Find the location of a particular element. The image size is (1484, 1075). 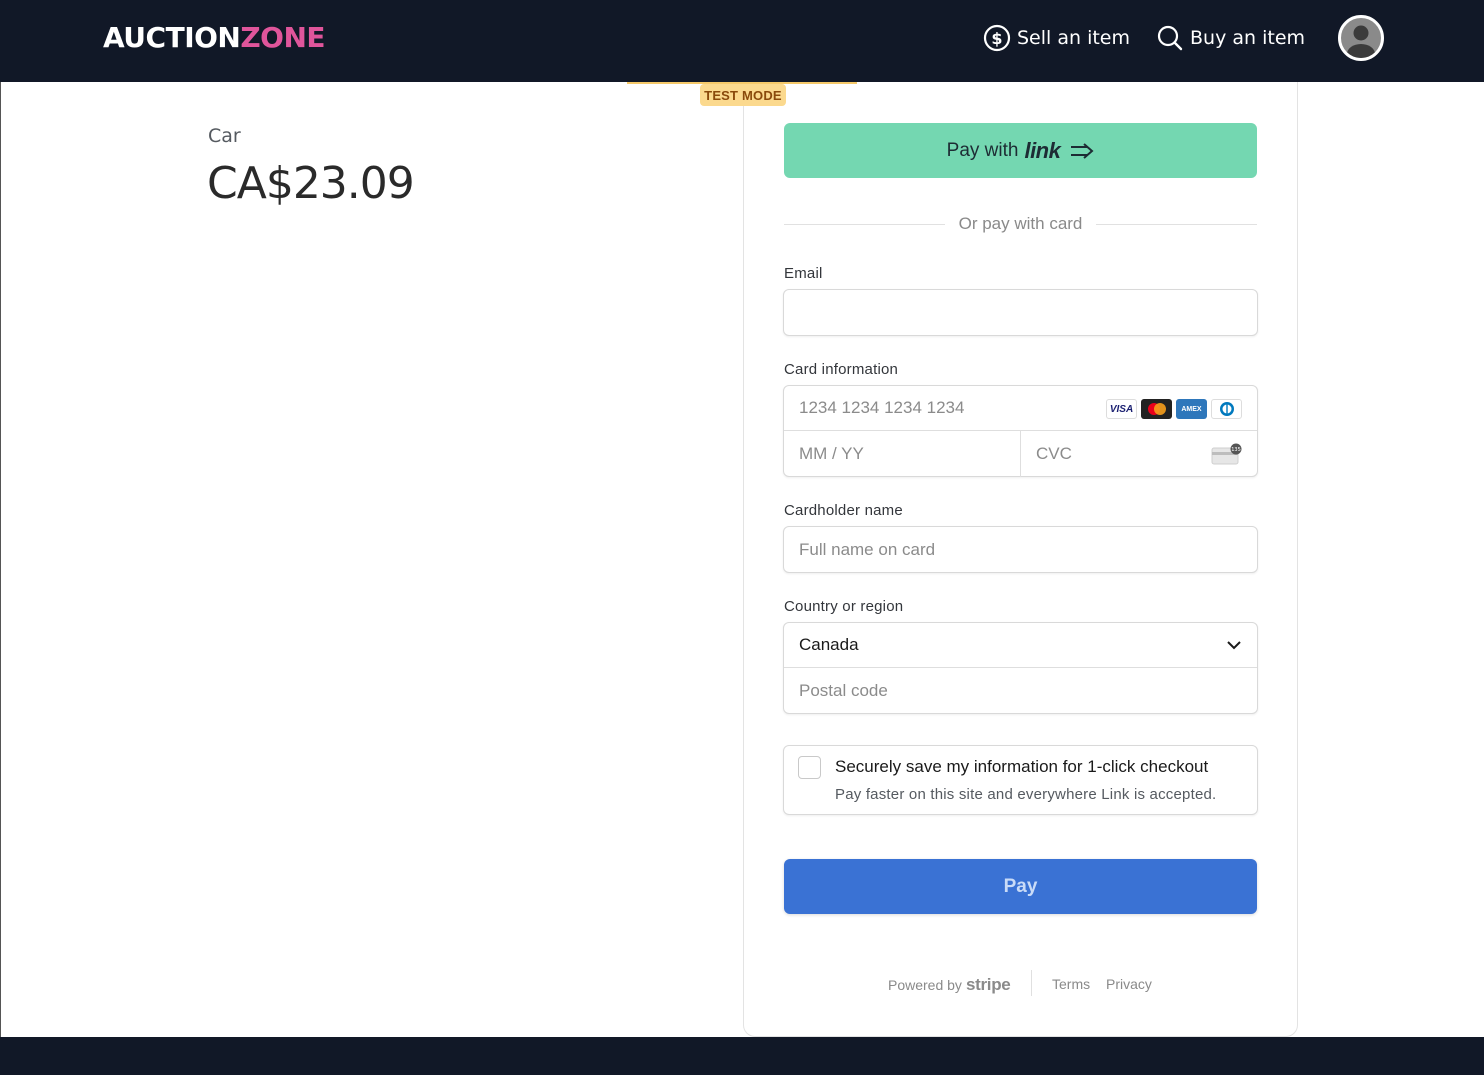

privacy-link: Privacy is located at coordinates (1129, 984).